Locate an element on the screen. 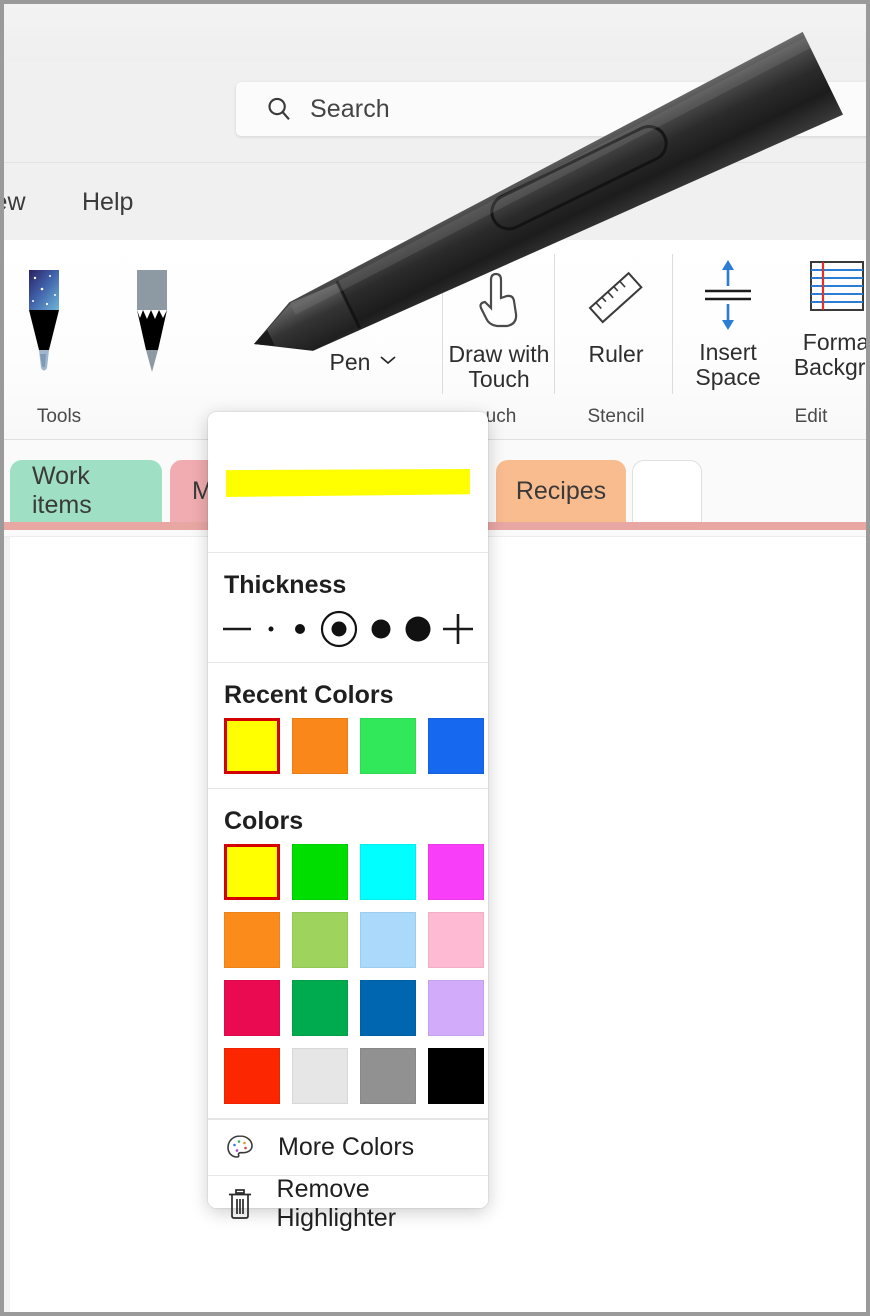 This screenshot has width=870, height=1316. thickness-title: Thickness is located at coordinates (285, 585).